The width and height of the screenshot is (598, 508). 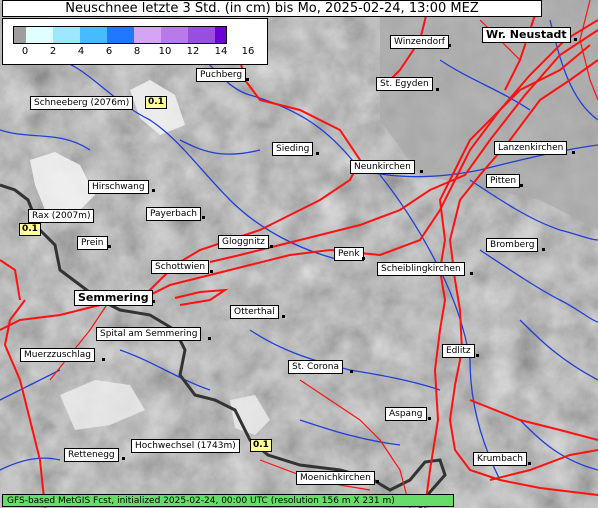 I want to click on place-label-krumbach: Krumbach, so click(x=500, y=459).